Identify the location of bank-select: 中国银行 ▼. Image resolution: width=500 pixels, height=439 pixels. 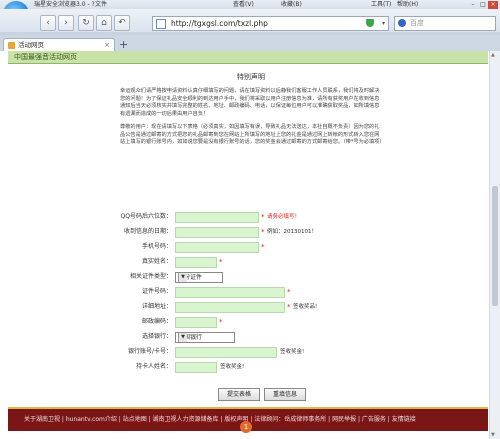
(205, 337).